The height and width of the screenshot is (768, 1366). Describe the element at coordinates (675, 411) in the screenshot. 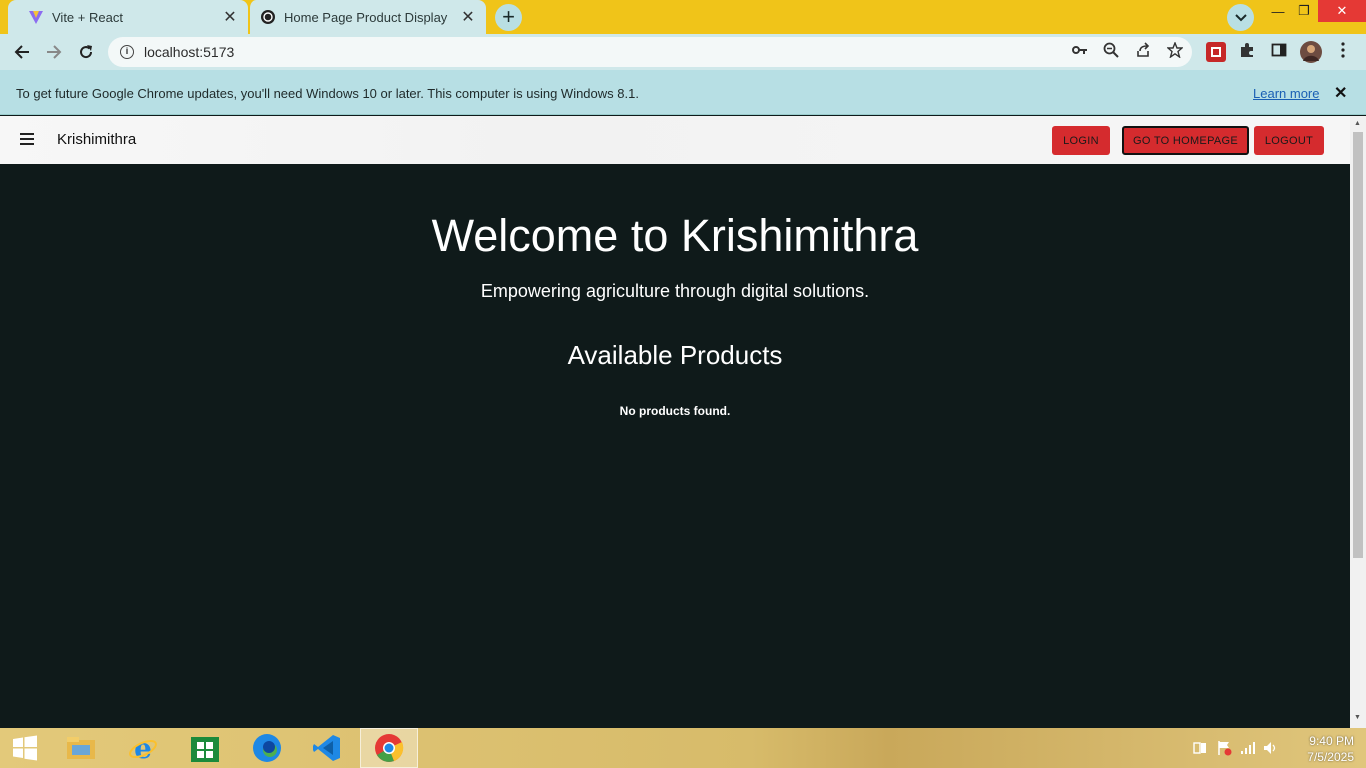

I see `empty-products-message: No products found.` at that location.